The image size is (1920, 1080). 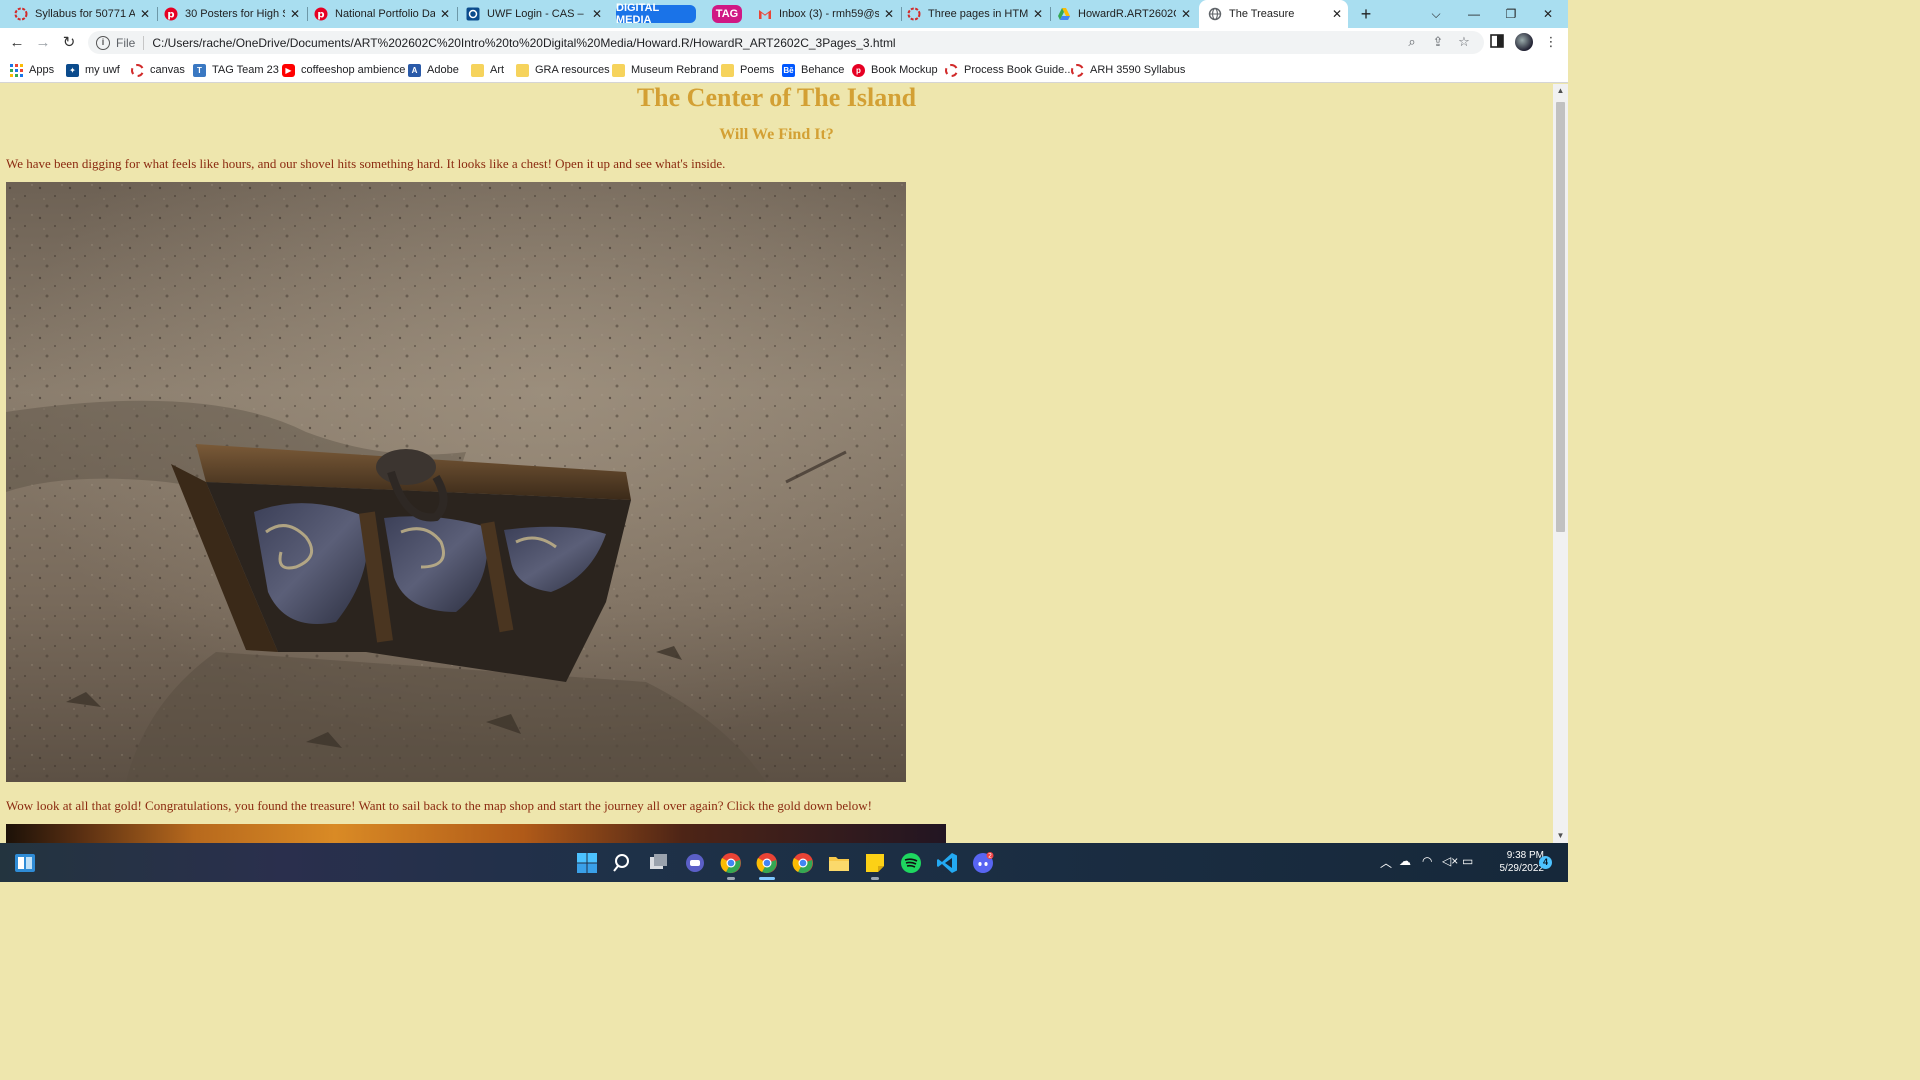 I want to click on widgets-icon, so click(x=25, y=863).